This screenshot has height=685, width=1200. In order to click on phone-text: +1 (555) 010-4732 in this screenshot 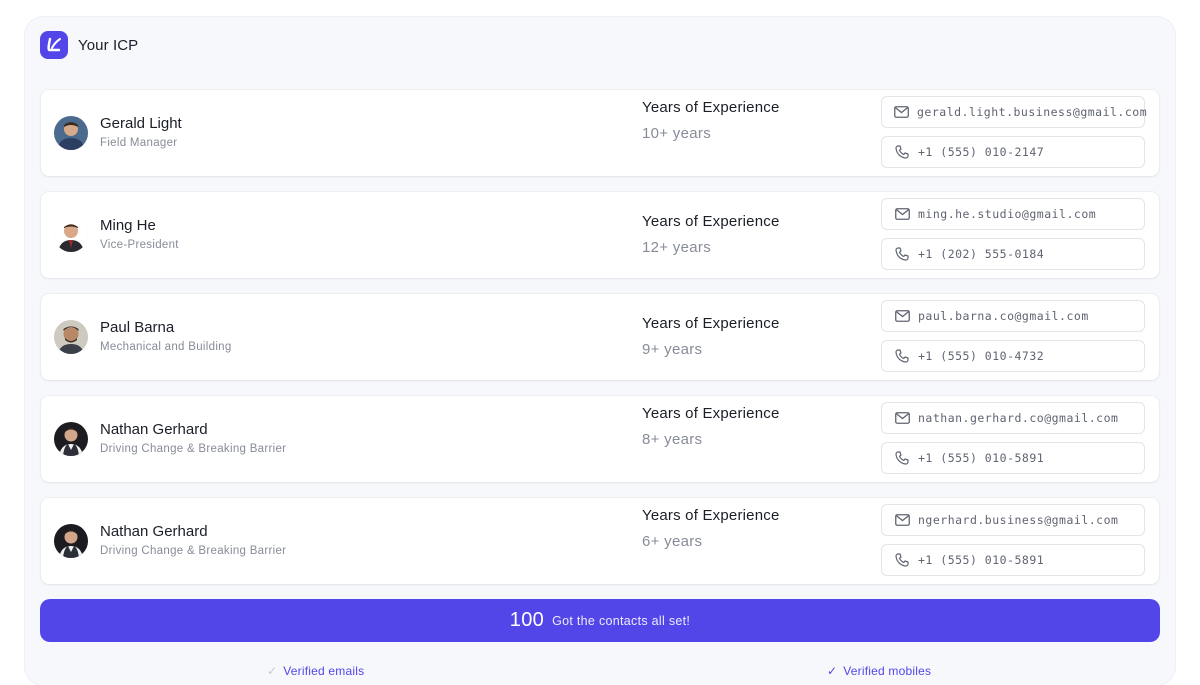, I will do `click(981, 356)`.